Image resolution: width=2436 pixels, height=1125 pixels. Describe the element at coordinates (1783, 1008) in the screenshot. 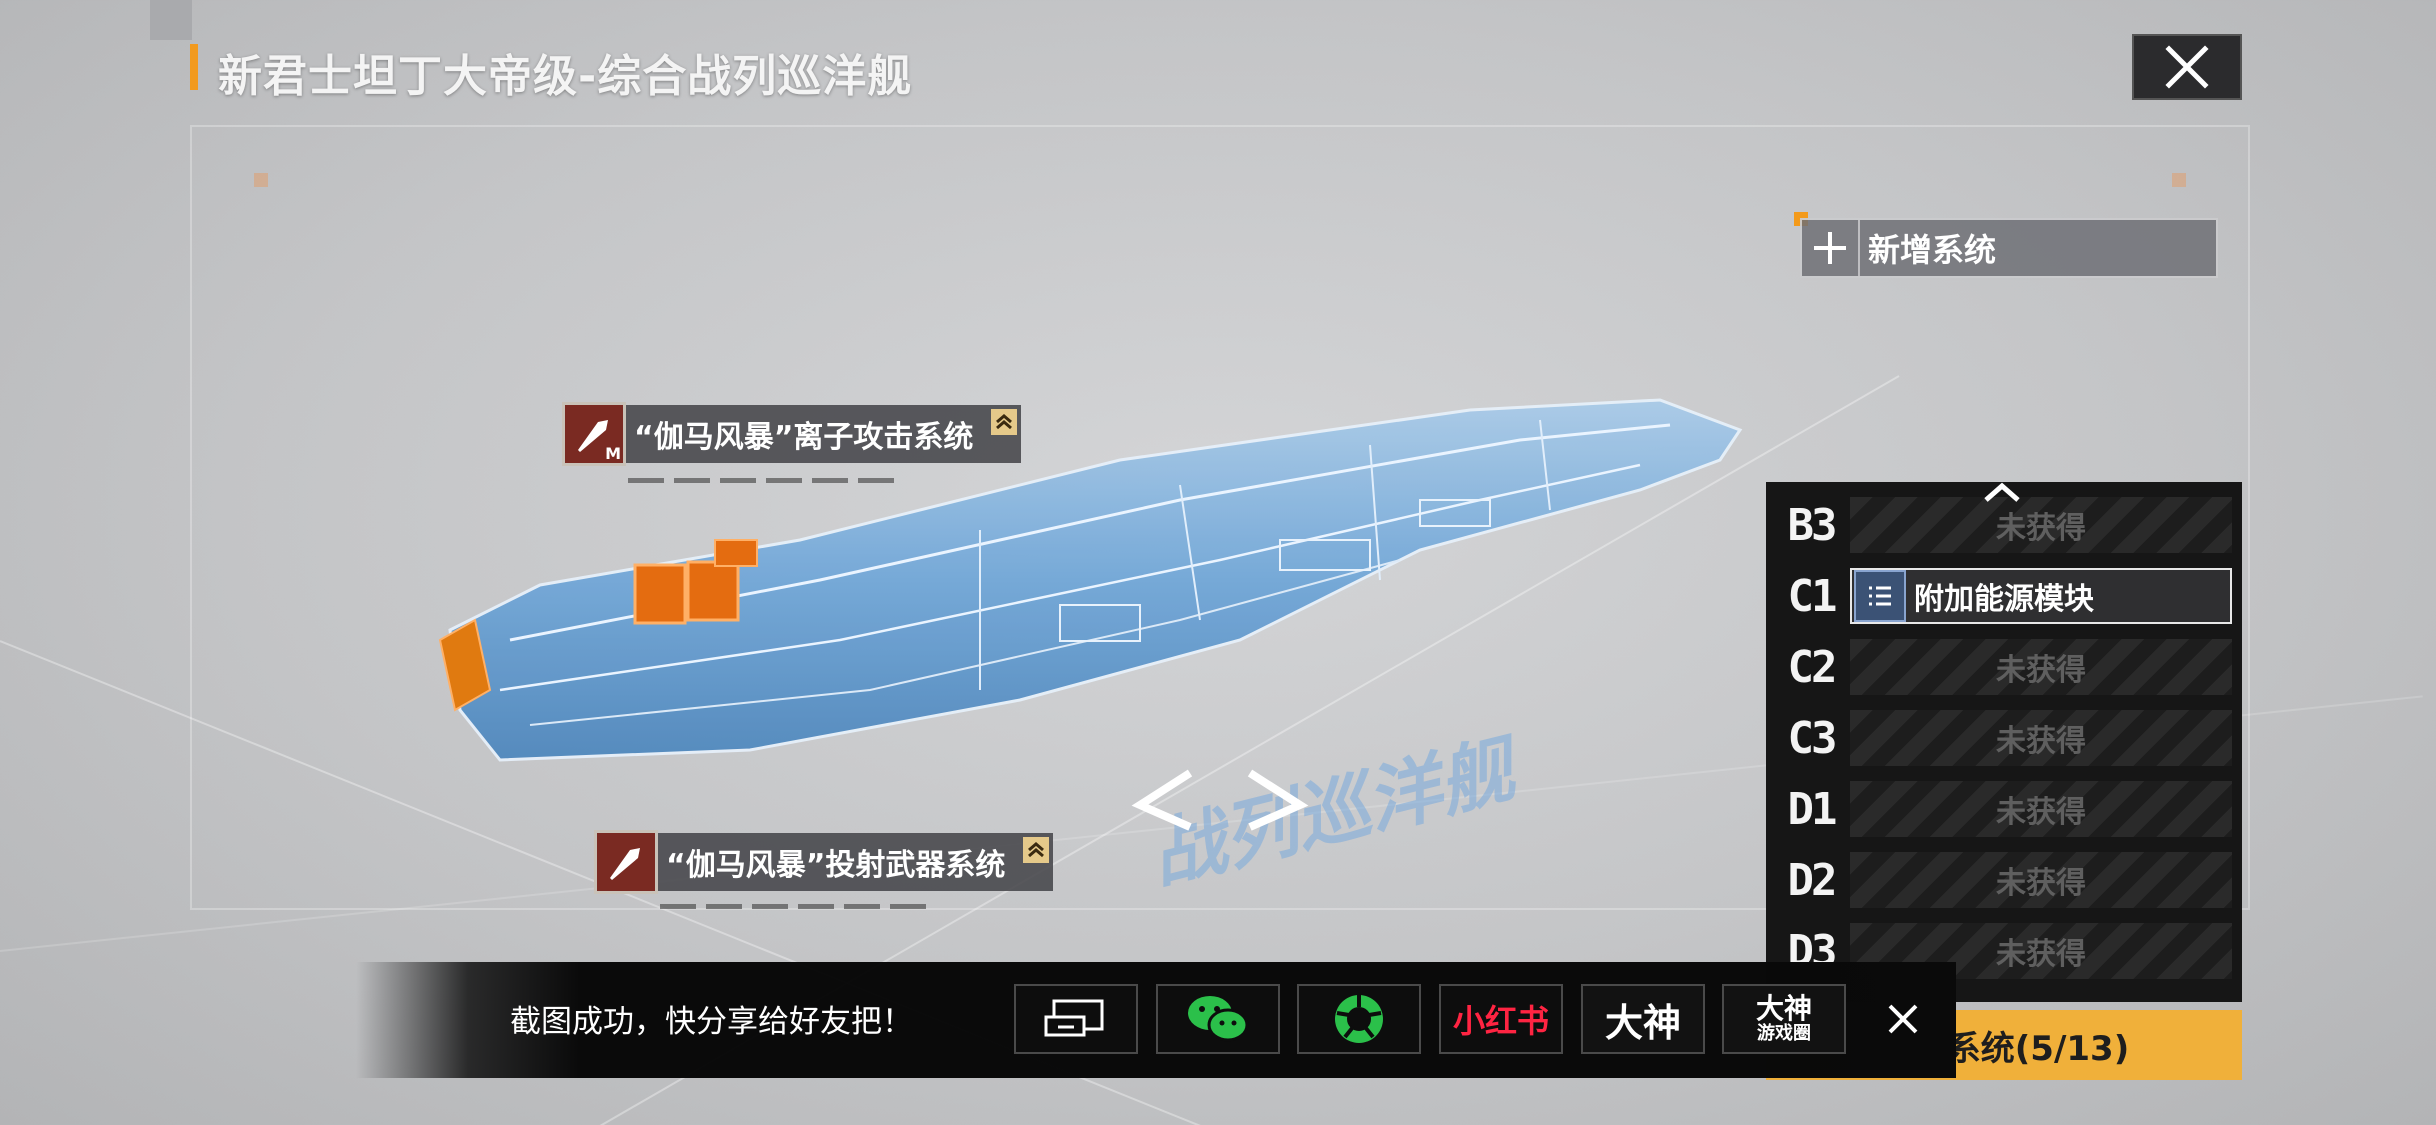

I see `dashen-circle-top-label: 大神` at that location.